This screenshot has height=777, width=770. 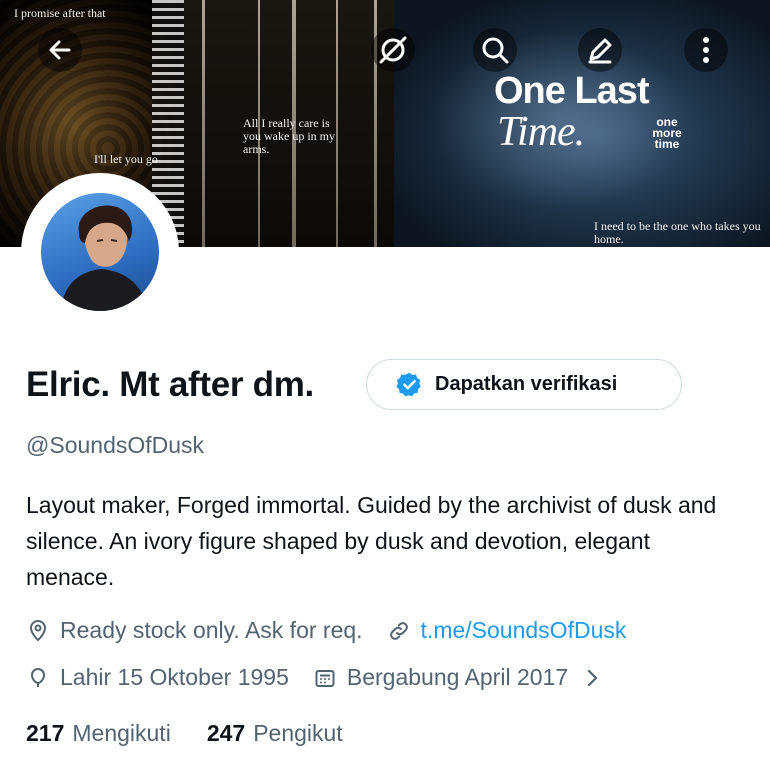 I want to click on following-count: 217, so click(x=45, y=733).